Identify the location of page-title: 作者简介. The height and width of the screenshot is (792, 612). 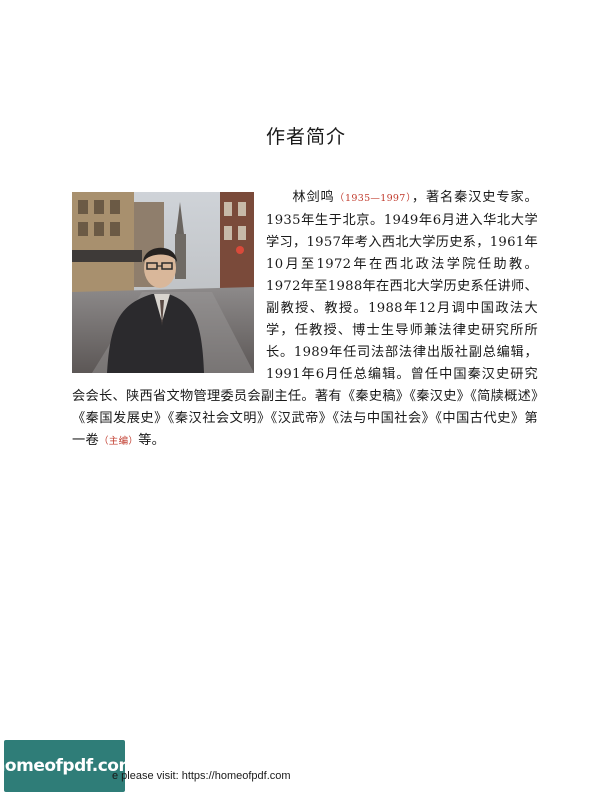
(305, 137).